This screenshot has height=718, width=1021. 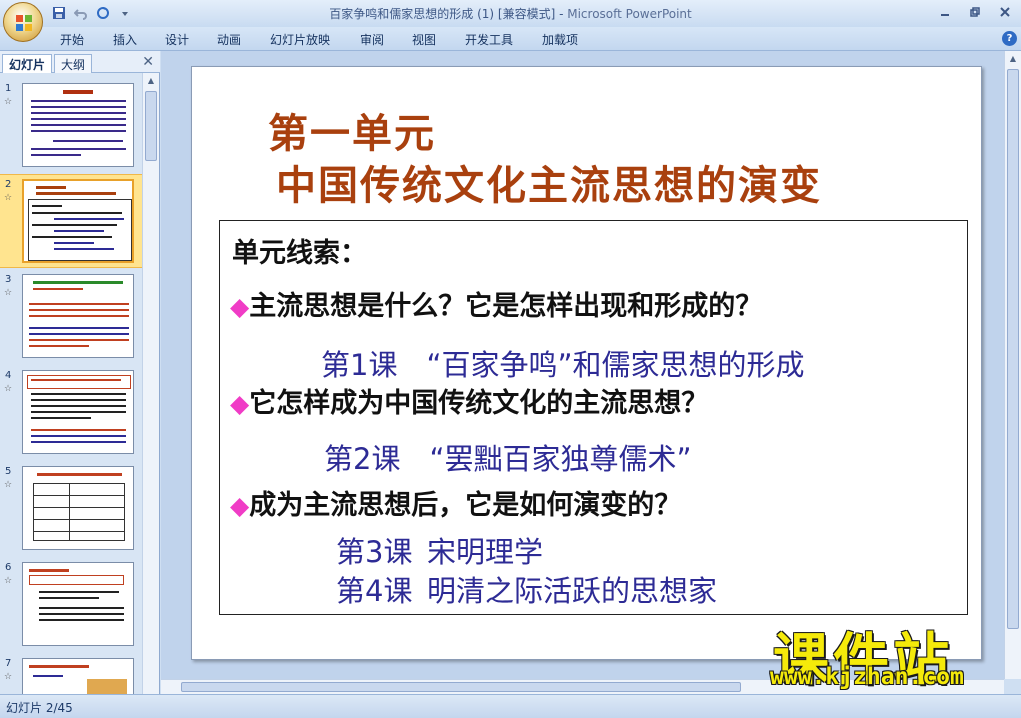 I want to click on tab-developer: 开发工具, so click(x=489, y=39).